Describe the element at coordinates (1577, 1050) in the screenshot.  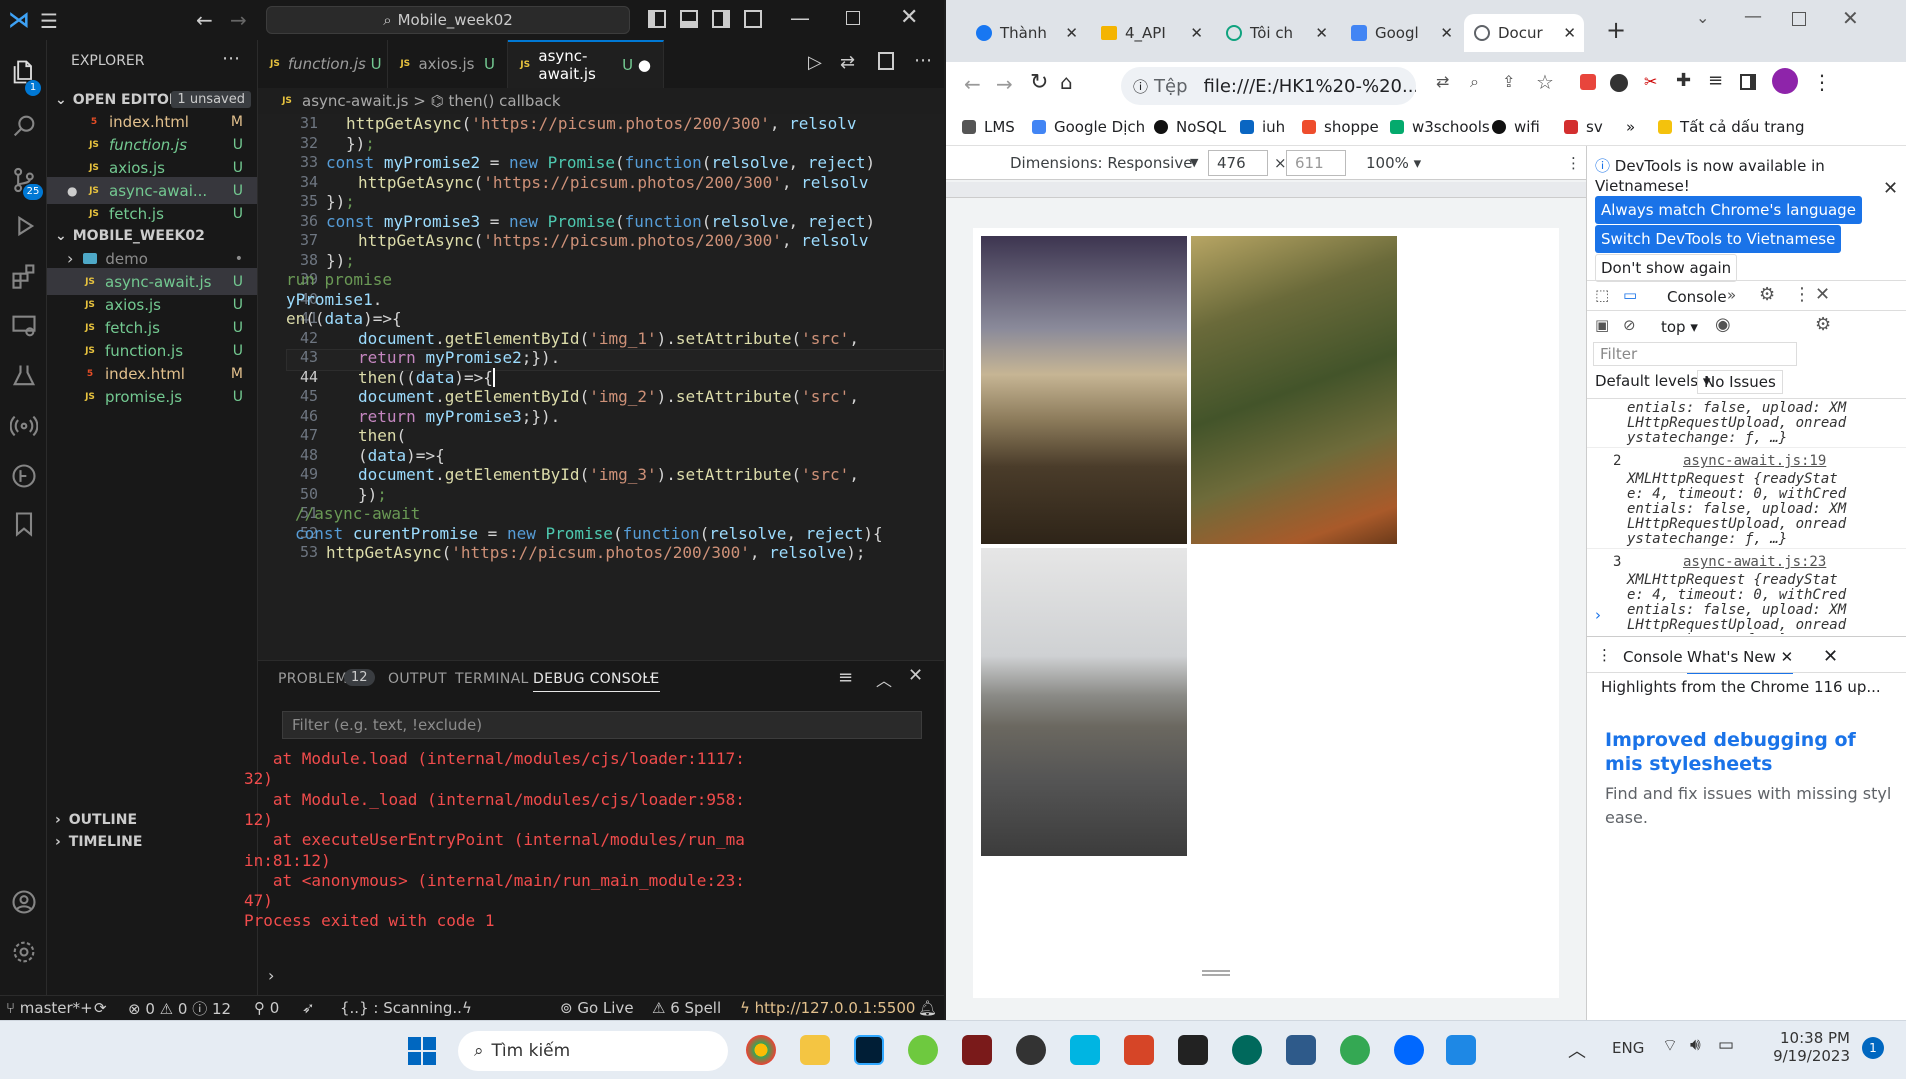
I see `tray-chevron-icon: ︿` at that location.